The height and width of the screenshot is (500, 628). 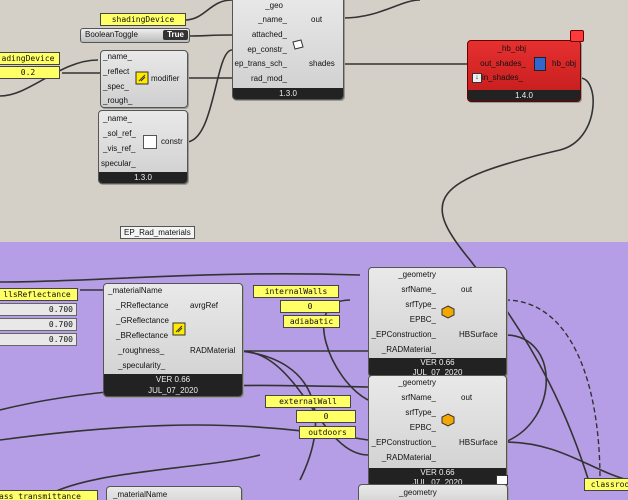 I want to click on pin-roughness: _roughness_, so click(x=141, y=350).